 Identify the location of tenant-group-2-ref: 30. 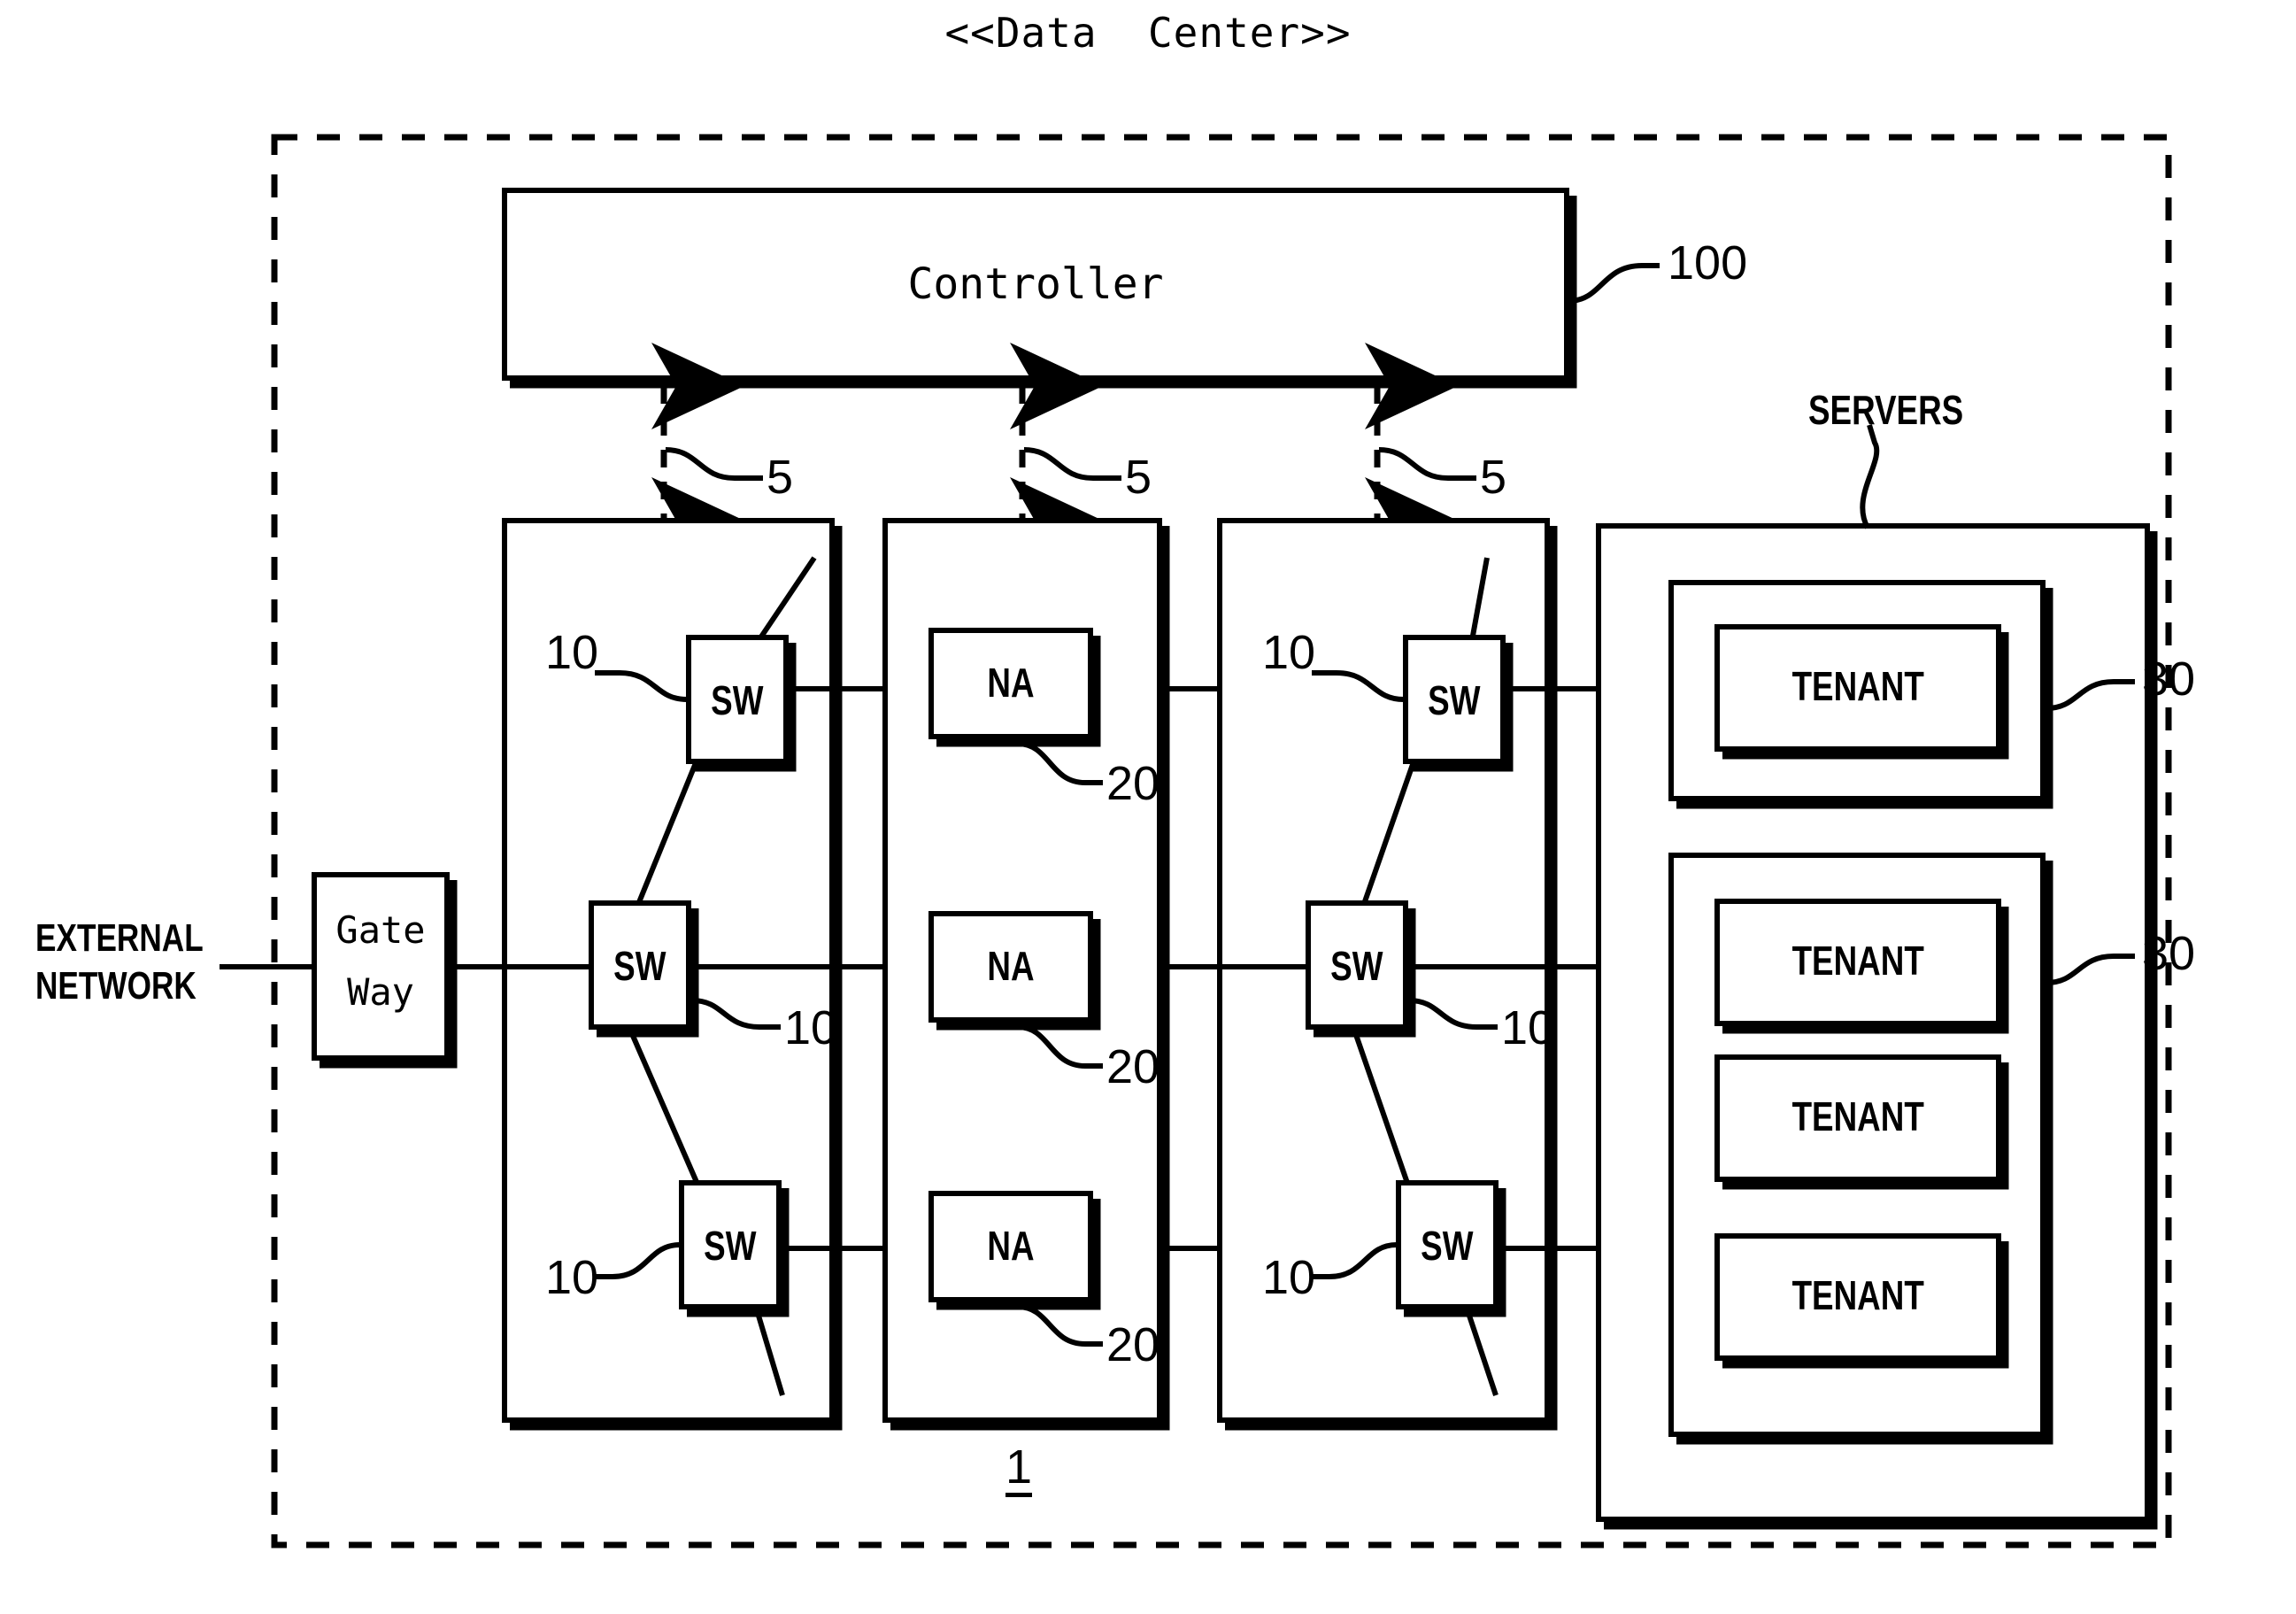
(2169, 954).